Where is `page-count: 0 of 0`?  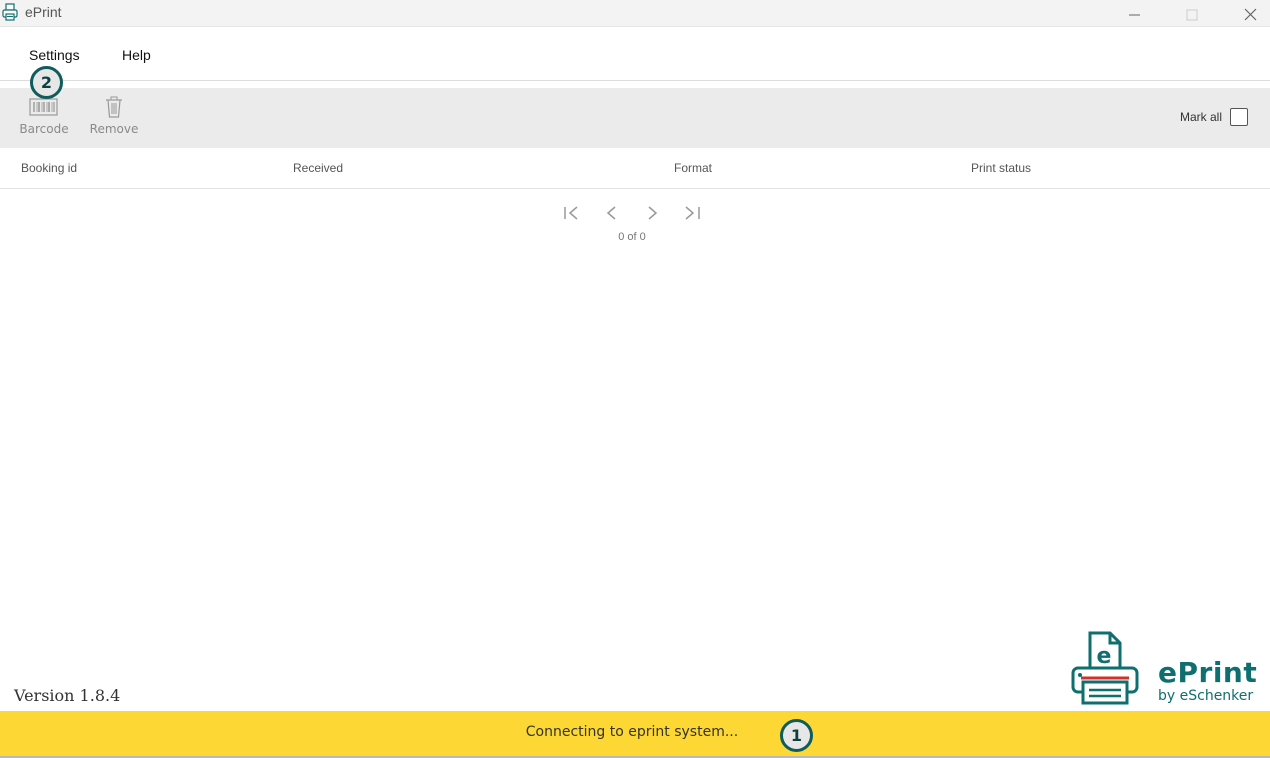 page-count: 0 of 0 is located at coordinates (632, 237).